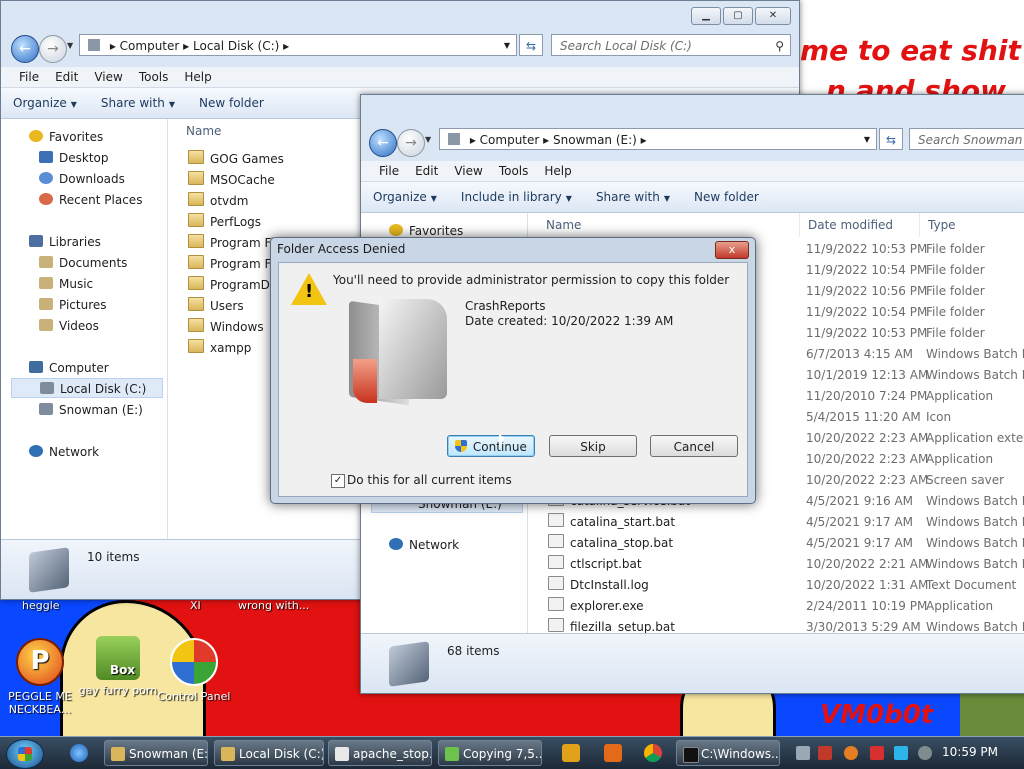 The image size is (1024, 769). Describe the element at coordinates (671, 45) in the screenshot. I see `search-input: Search Local Disk (C:) ⚲` at that location.